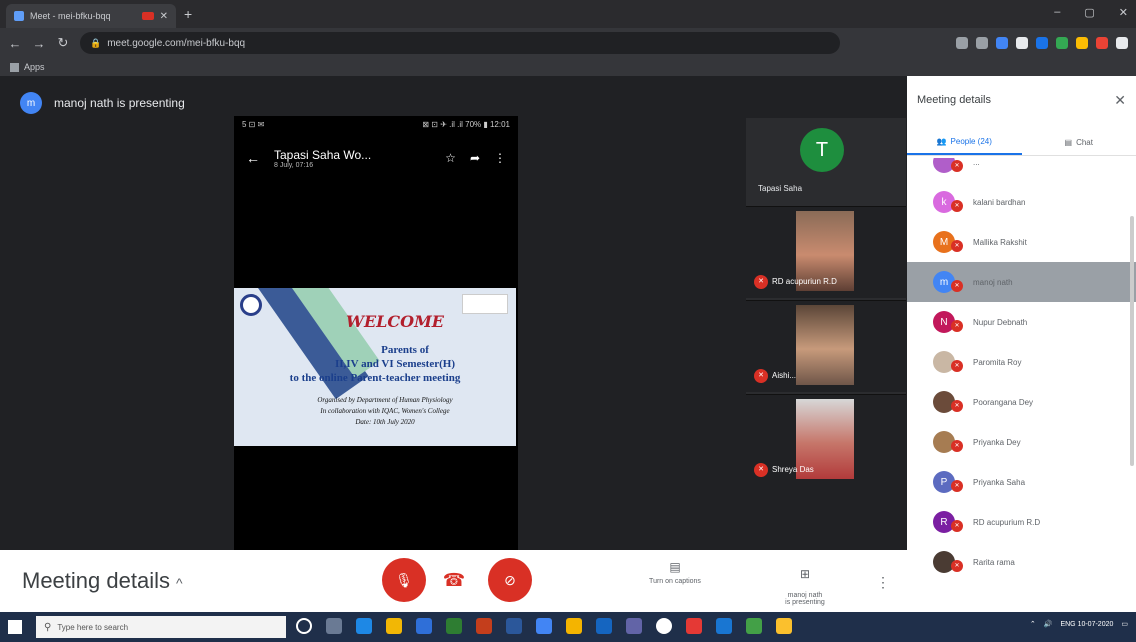 Image resolution: width=1136 pixels, height=642 pixels. What do you see at coordinates (826, 252) in the screenshot?
I see `participant-tile: ✕ RD acupuriun R.D` at bounding box center [826, 252].